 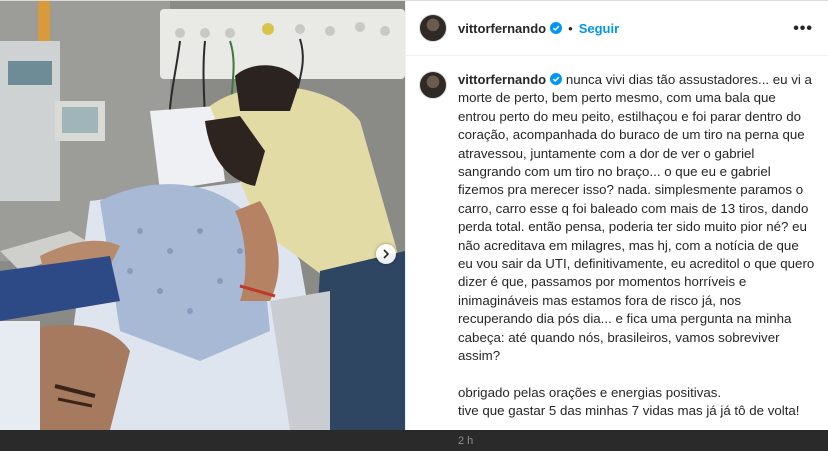 I want to click on more-options-icon: •••, so click(x=803, y=29).